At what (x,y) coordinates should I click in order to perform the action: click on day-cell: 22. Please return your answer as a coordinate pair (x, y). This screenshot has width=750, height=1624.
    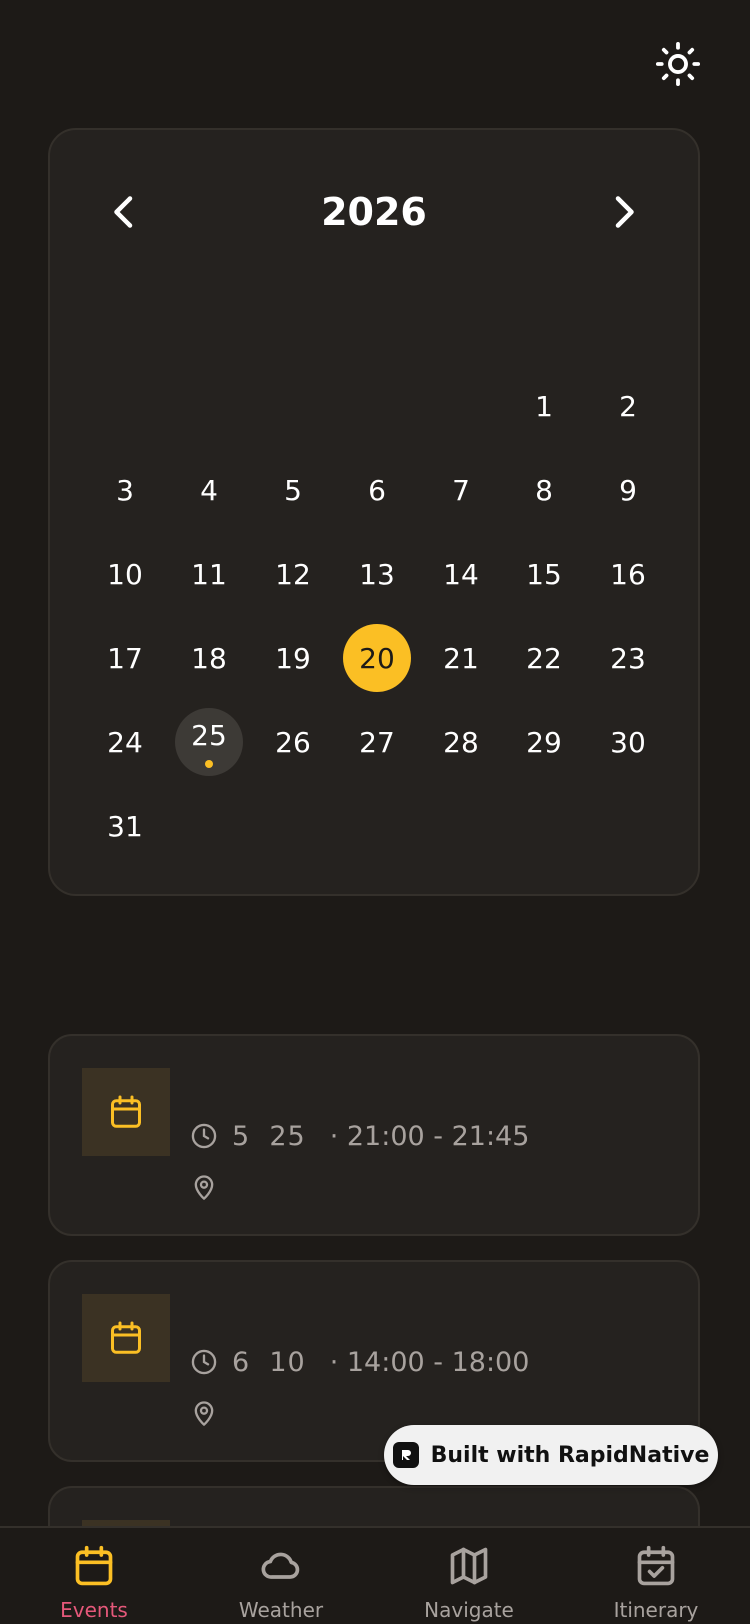
    Looking at the image, I should click on (544, 658).